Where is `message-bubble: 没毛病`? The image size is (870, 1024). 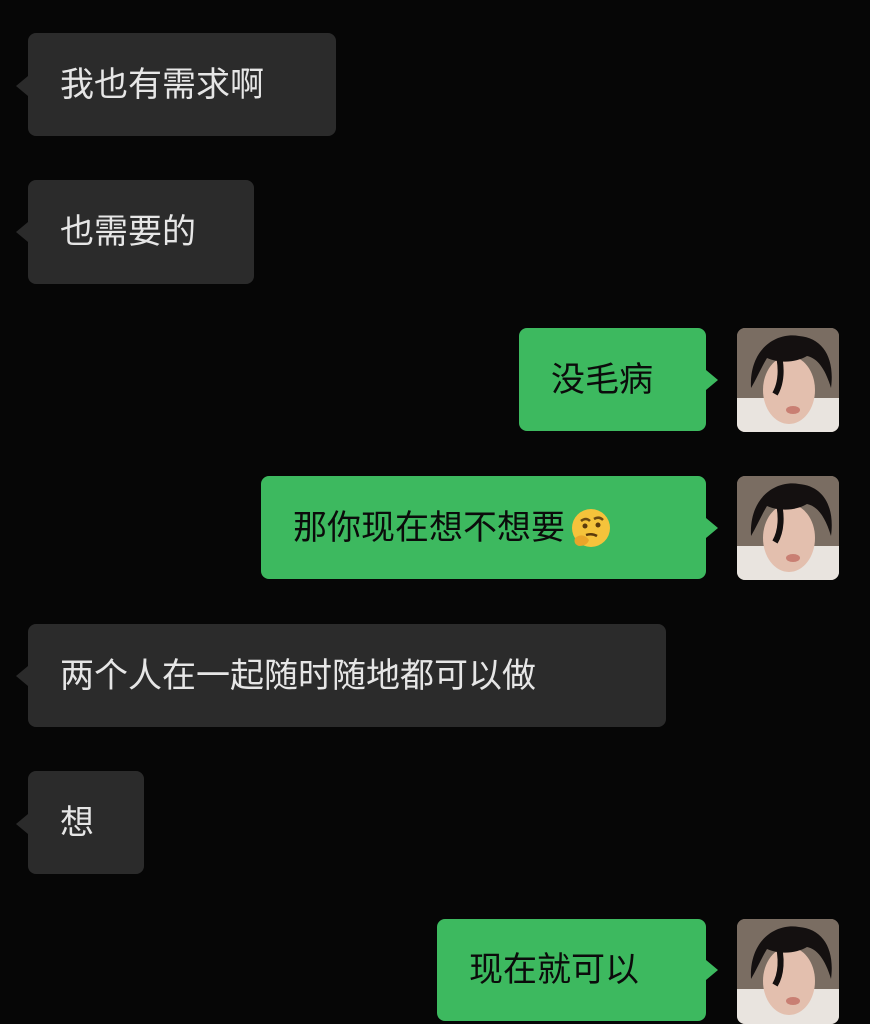
message-bubble: 没毛病 is located at coordinates (612, 379).